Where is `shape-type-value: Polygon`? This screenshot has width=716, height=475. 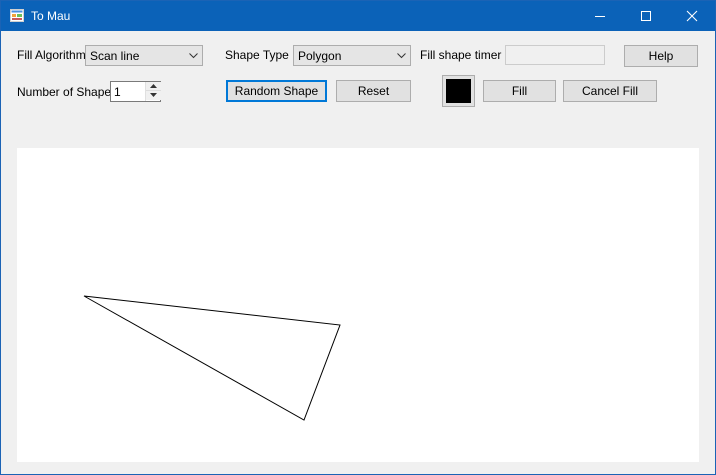
shape-type-value: Polygon is located at coordinates (320, 56).